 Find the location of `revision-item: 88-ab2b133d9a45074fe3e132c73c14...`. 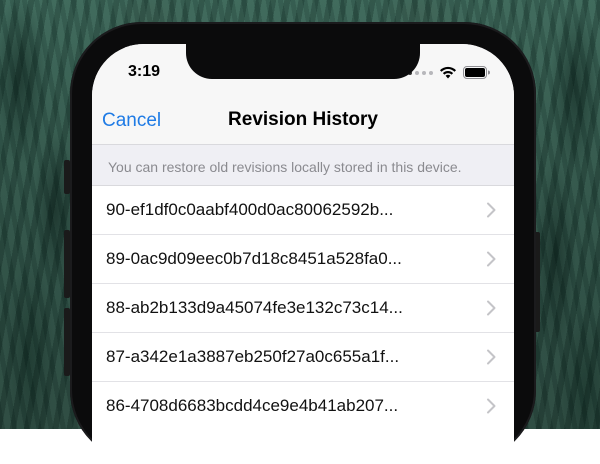

revision-item: 88-ab2b133d9a45074fe3e132c73c14... is located at coordinates (303, 308).